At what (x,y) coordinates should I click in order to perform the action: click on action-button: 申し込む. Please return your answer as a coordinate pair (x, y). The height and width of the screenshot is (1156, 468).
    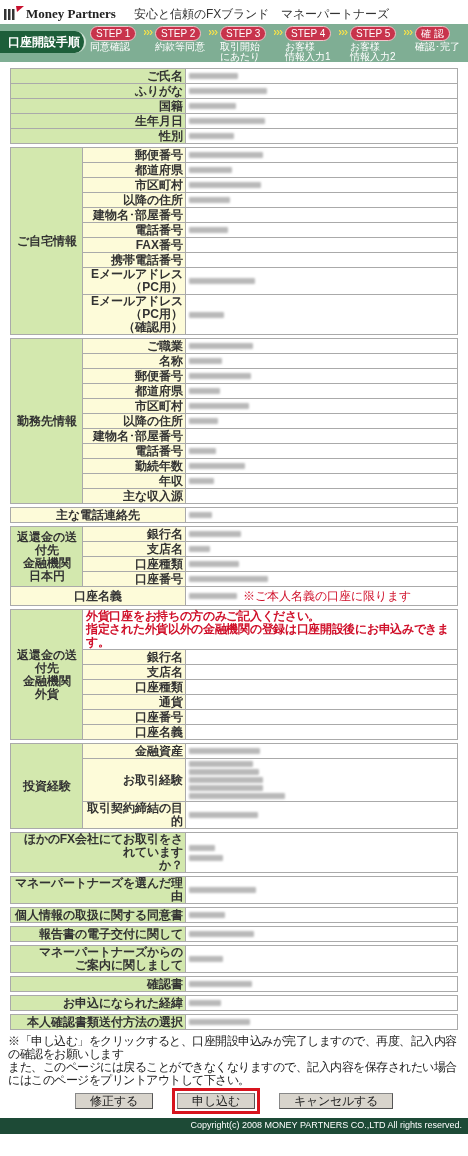
    Looking at the image, I should click on (216, 1101).